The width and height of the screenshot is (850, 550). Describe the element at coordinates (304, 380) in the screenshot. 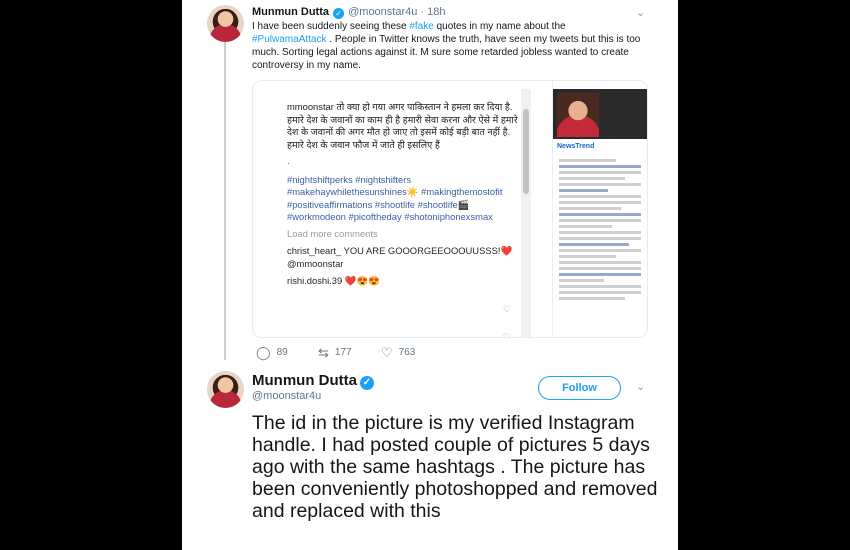

I see `tweet2-name-text: Munmun Dutta` at that location.